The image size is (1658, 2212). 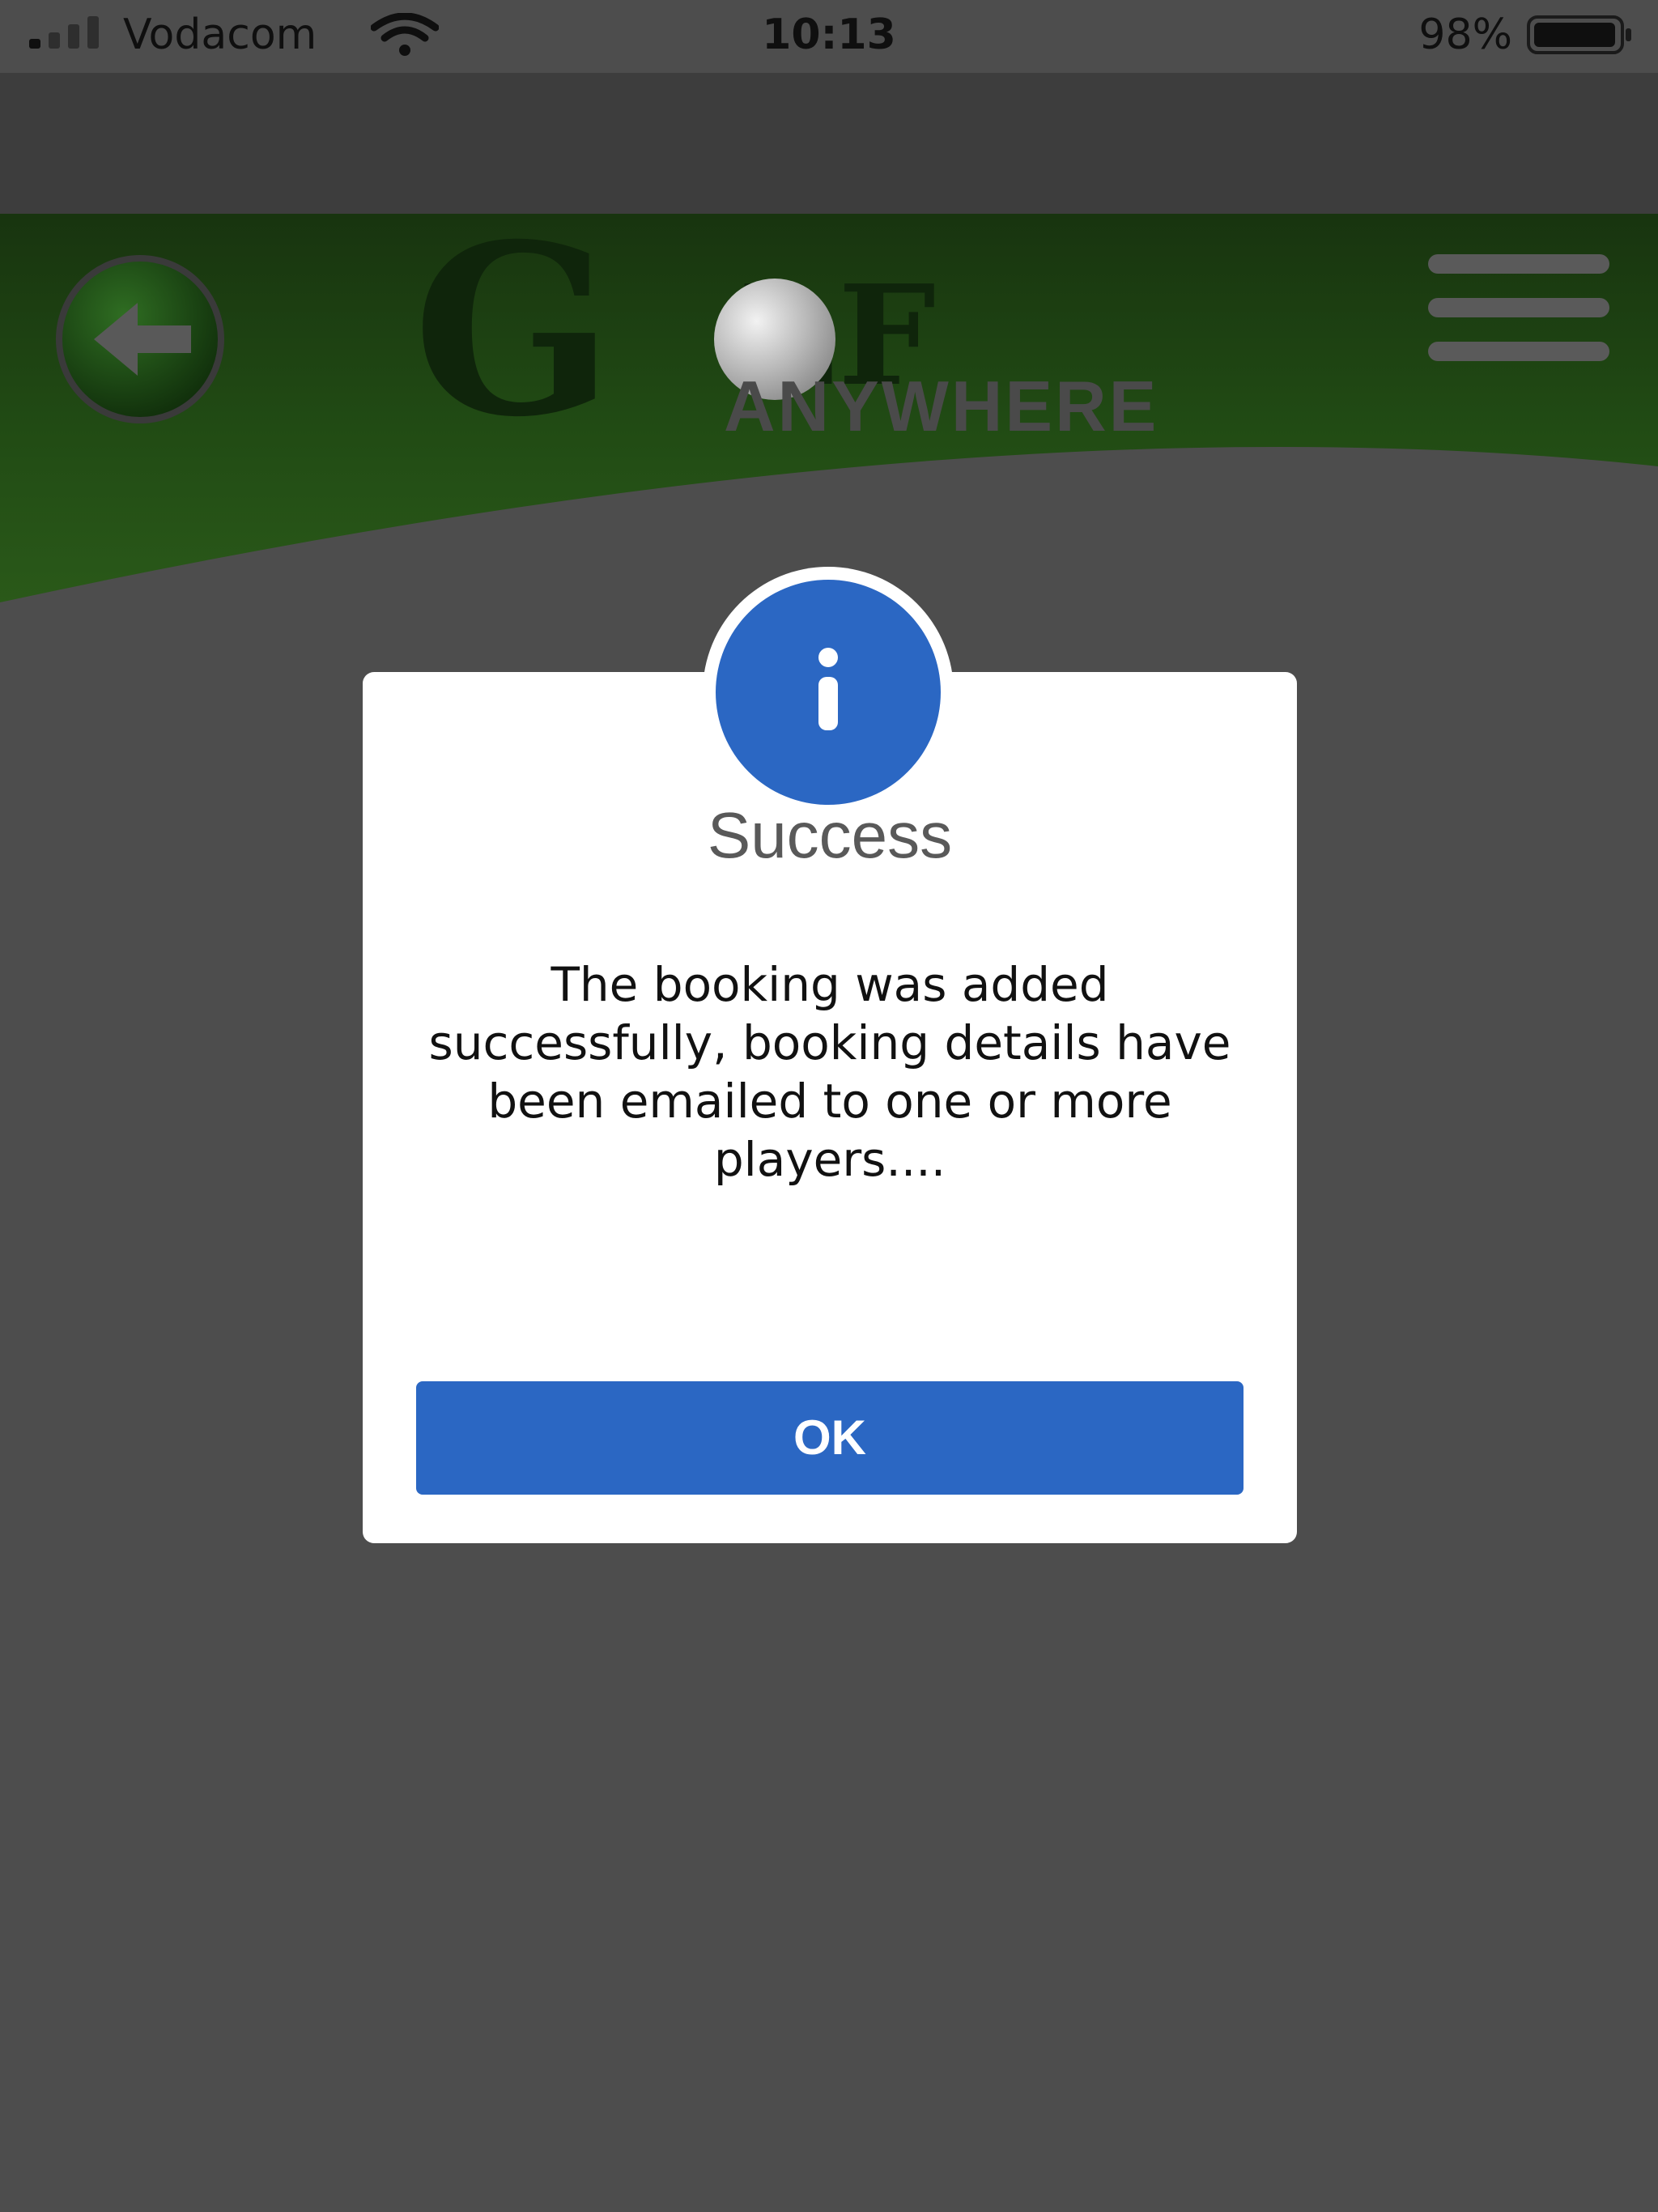 I want to click on back-button, so click(x=140, y=339).